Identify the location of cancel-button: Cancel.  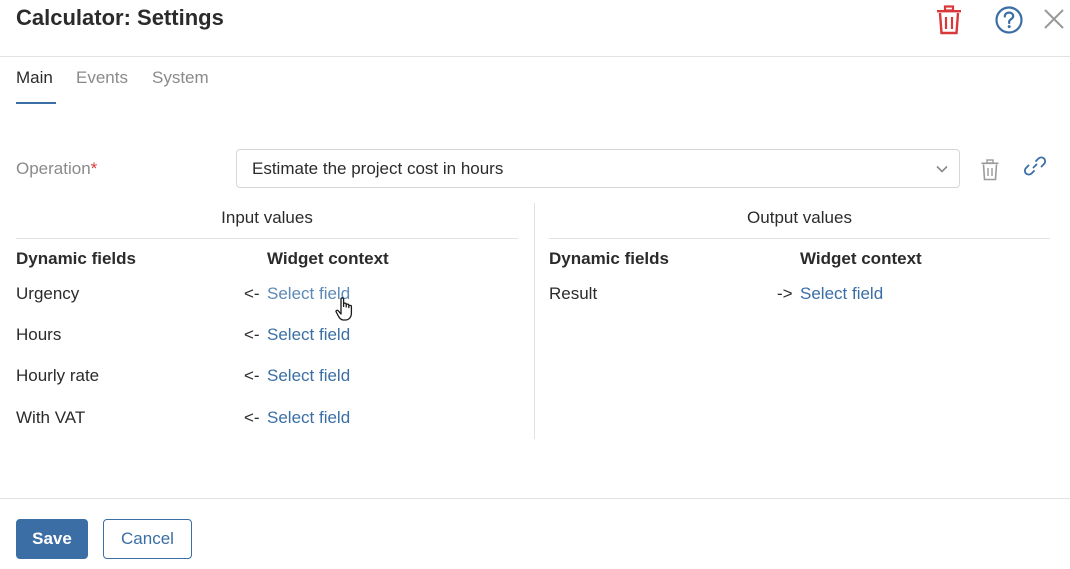
(147, 539).